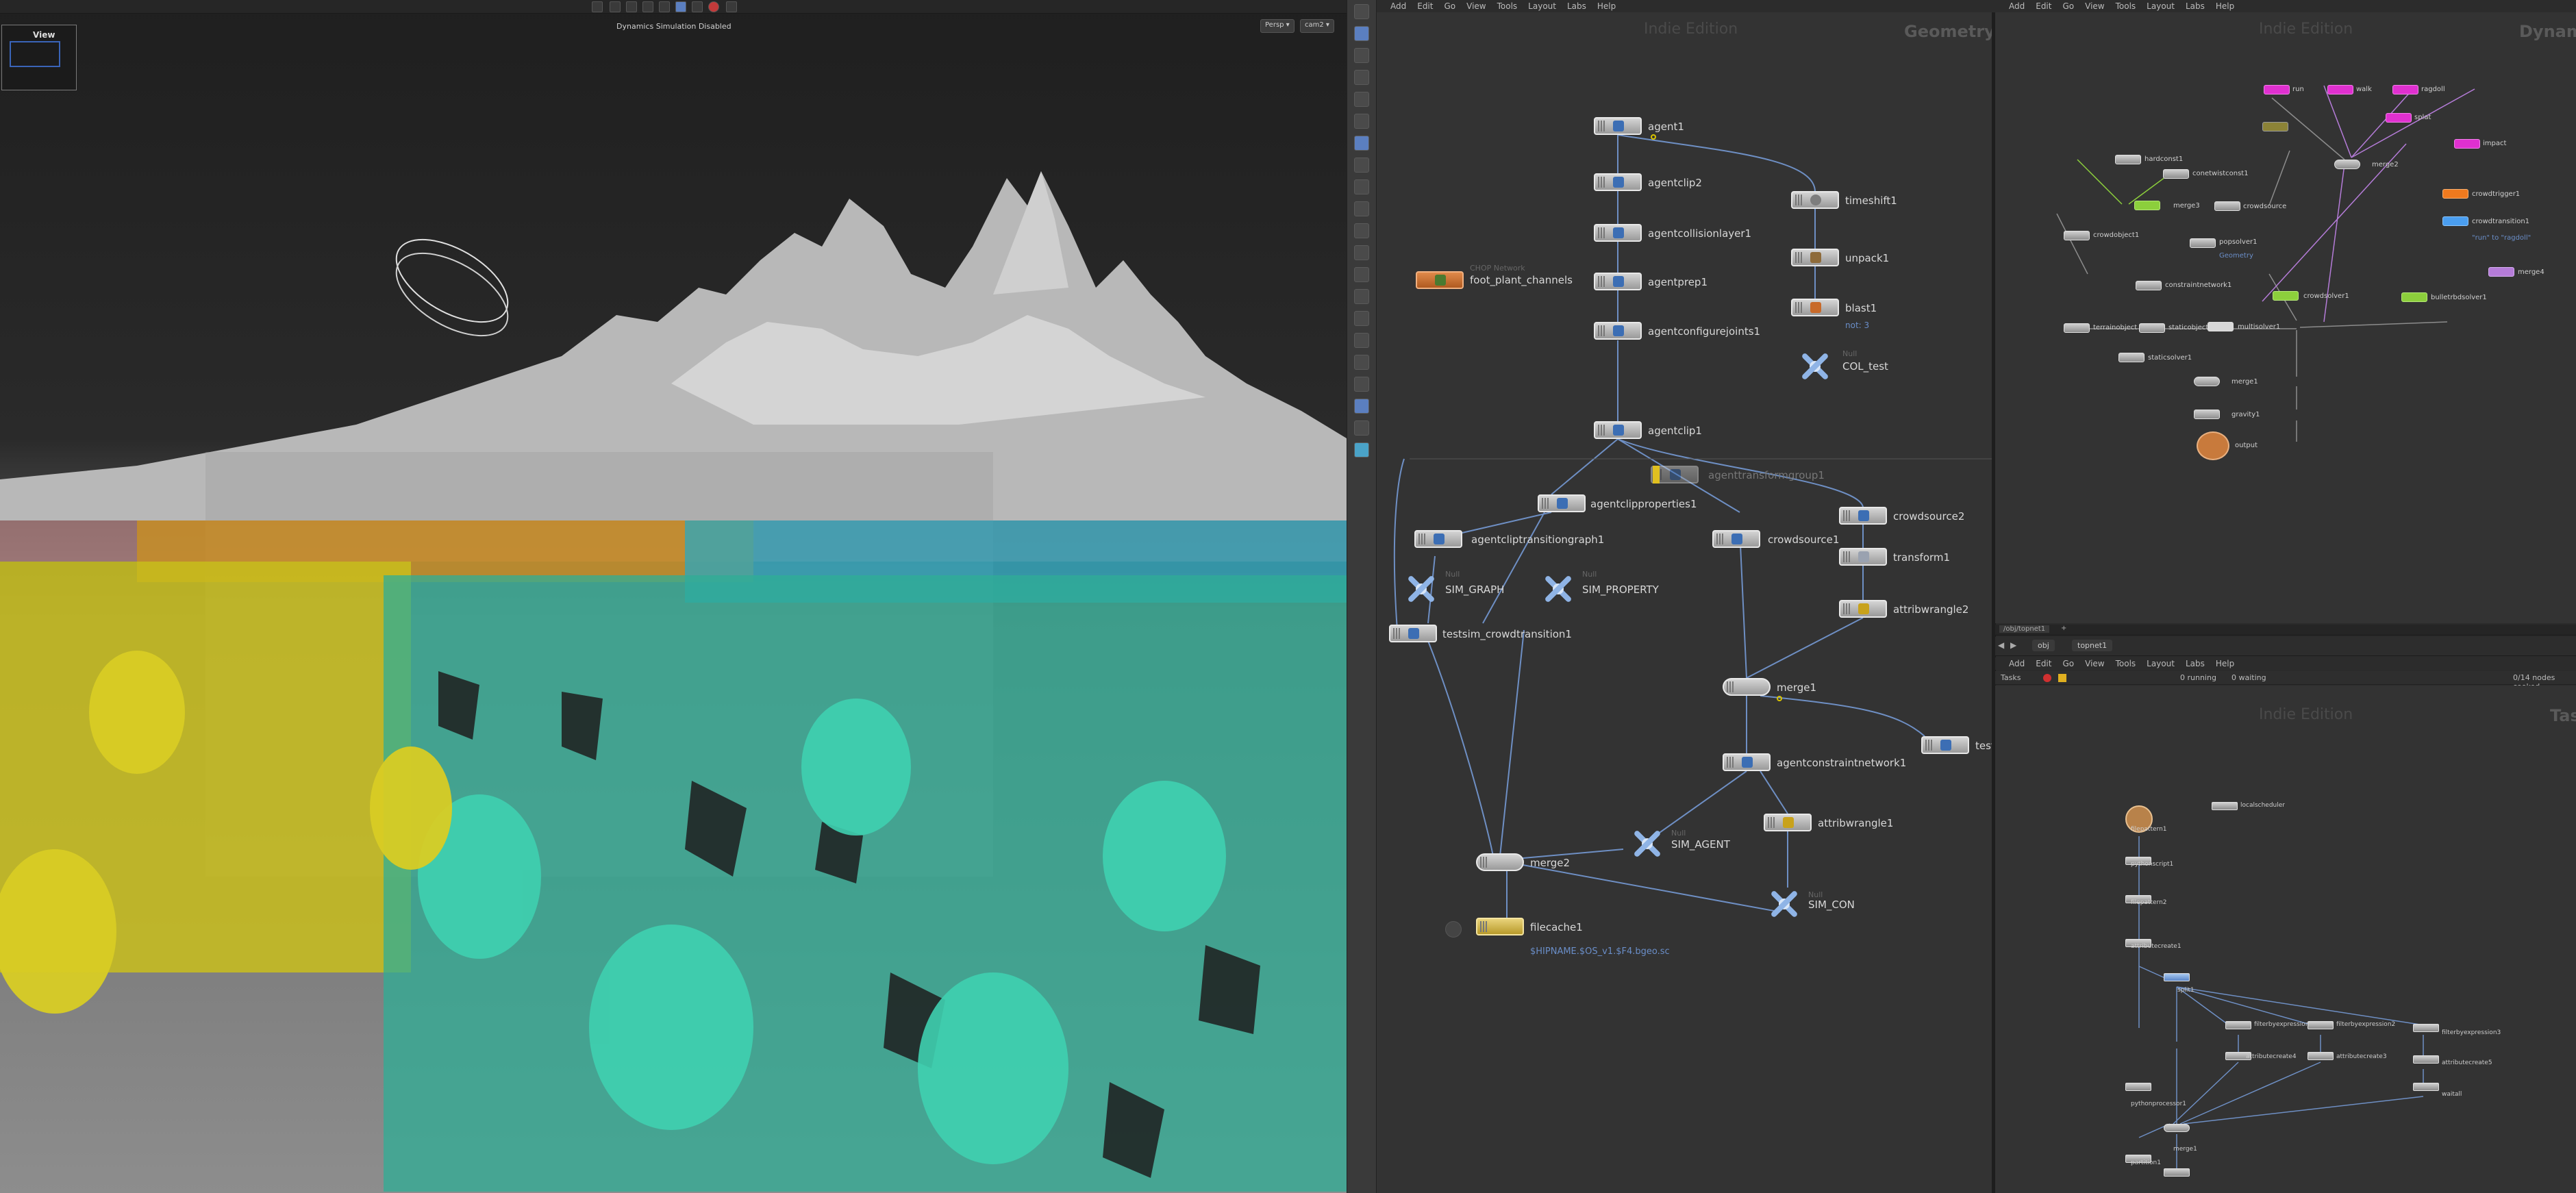  What do you see at coordinates (1361, 384) in the screenshot?
I see `depth-icon` at bounding box center [1361, 384].